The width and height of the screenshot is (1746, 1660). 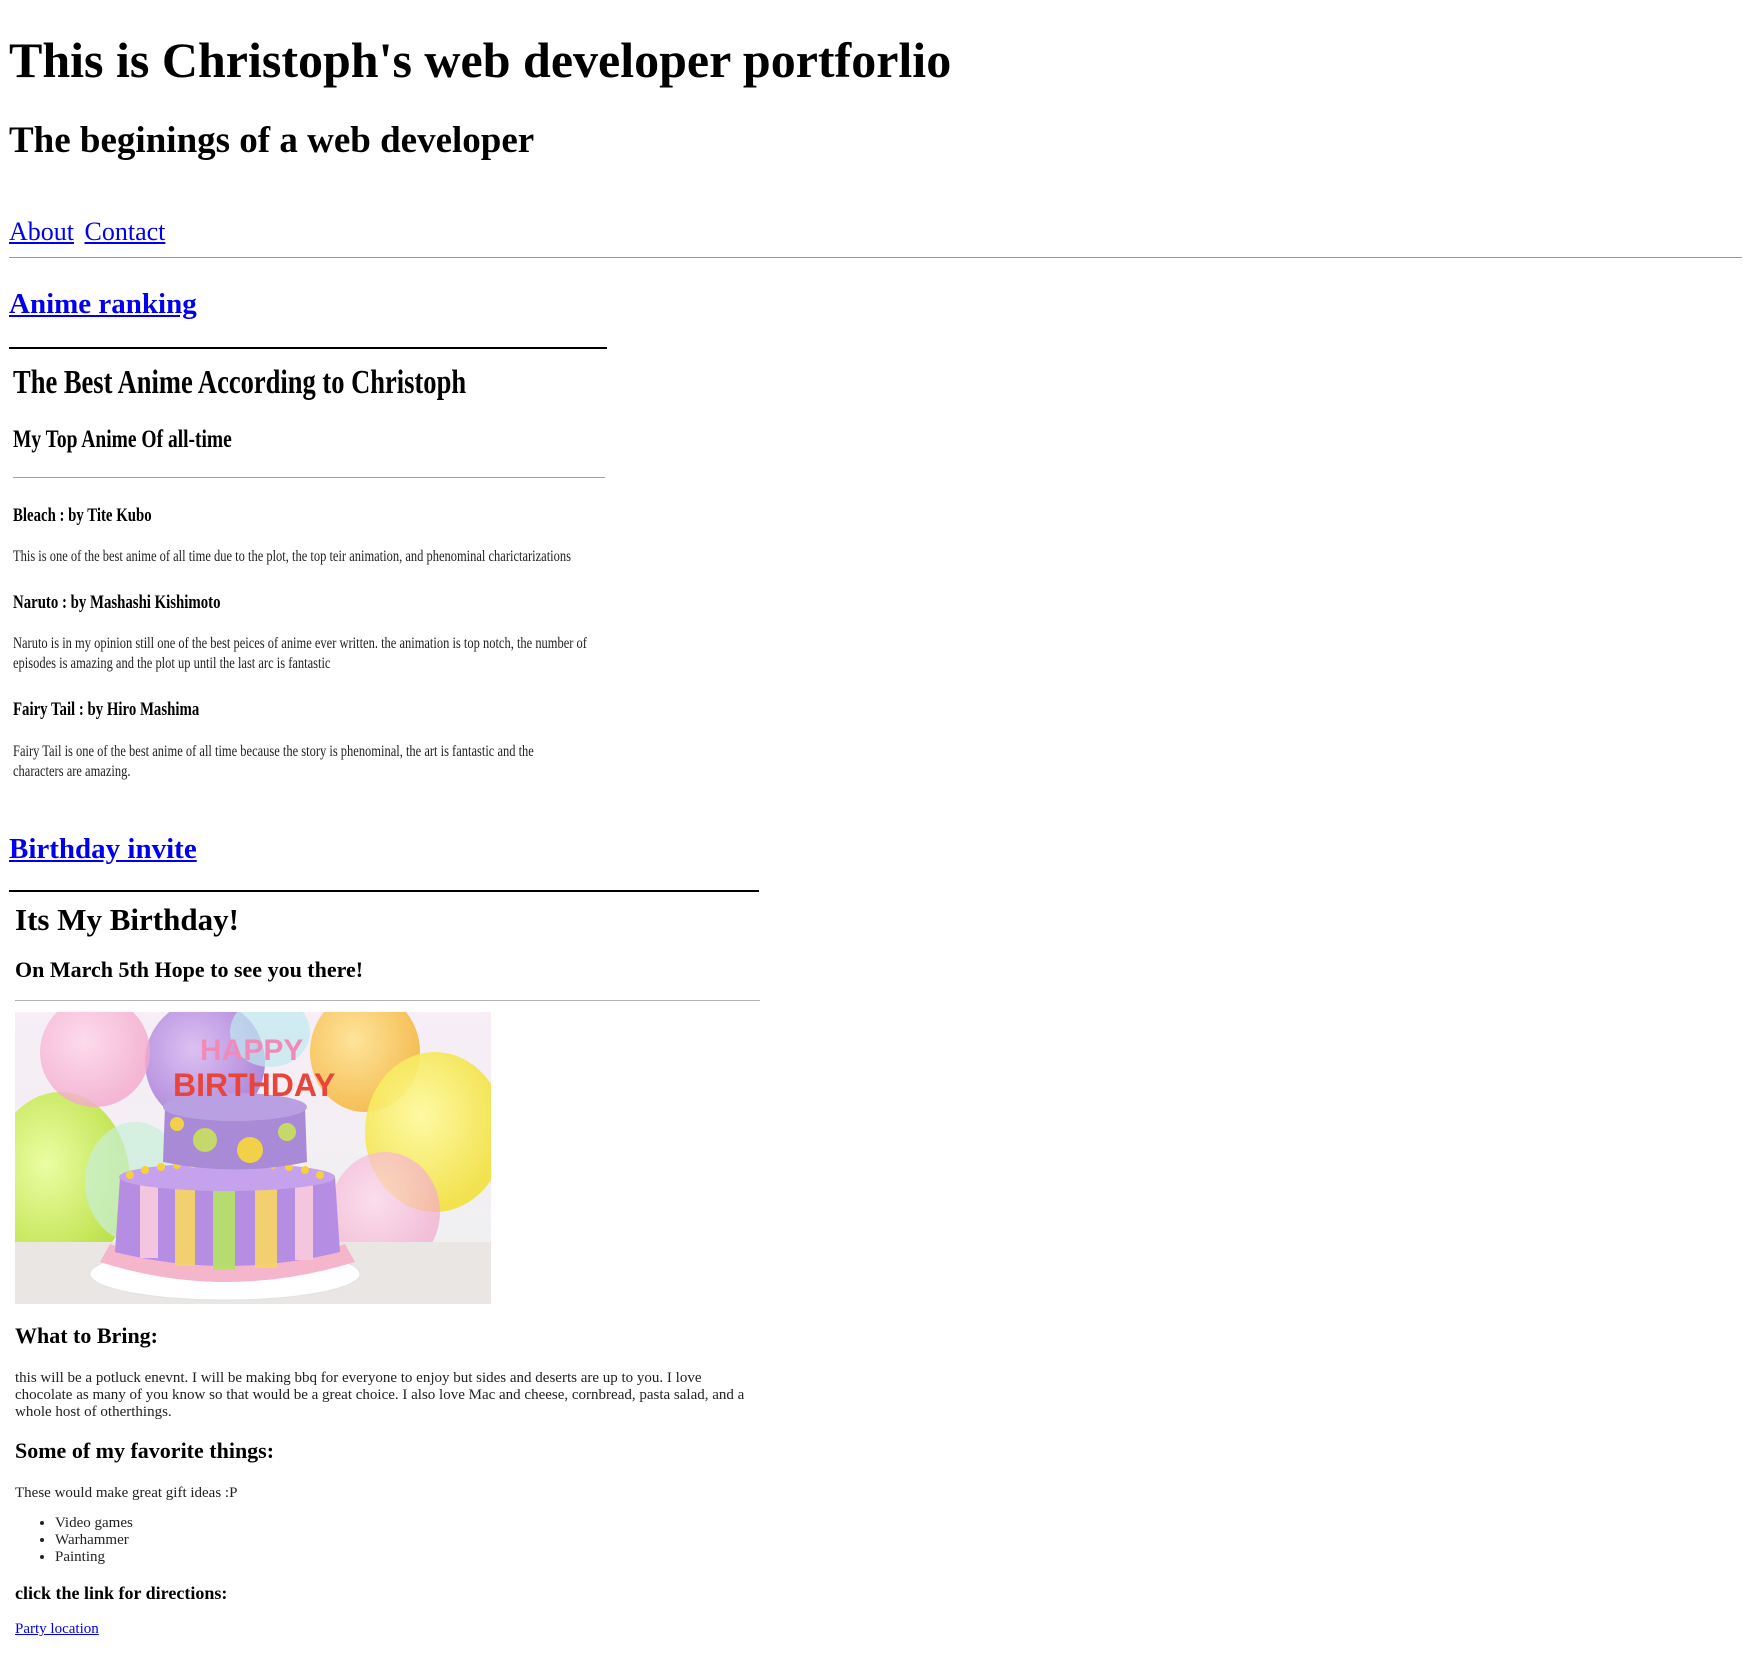 What do you see at coordinates (122, 439) in the screenshot?
I see `anime-subheading: My Top Anime Of all-time` at bounding box center [122, 439].